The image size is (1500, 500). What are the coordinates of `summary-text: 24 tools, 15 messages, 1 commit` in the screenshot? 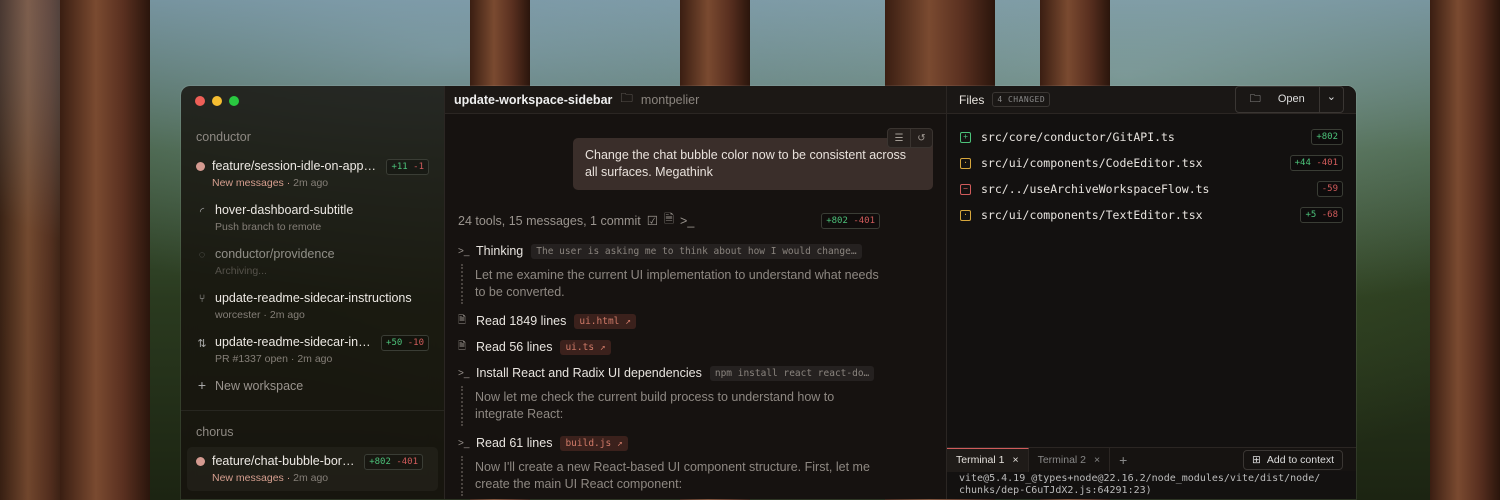 It's located at (549, 220).